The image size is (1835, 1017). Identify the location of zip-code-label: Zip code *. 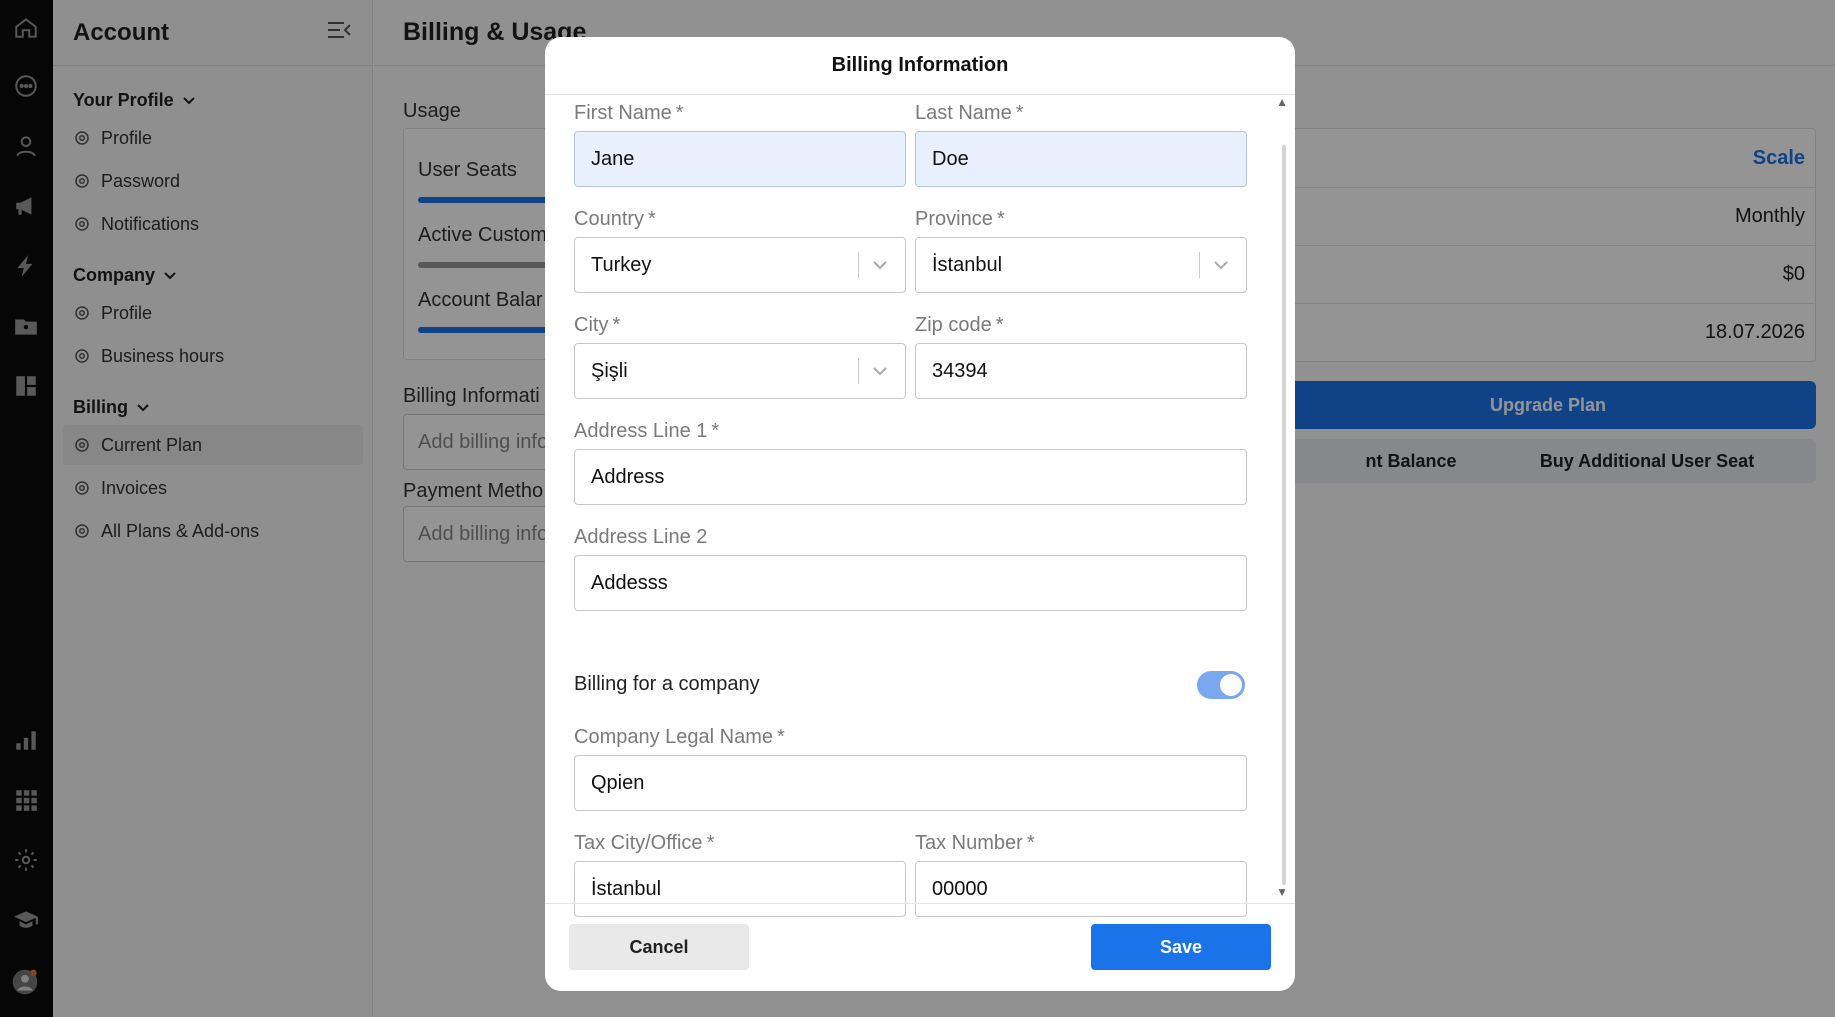
(959, 325).